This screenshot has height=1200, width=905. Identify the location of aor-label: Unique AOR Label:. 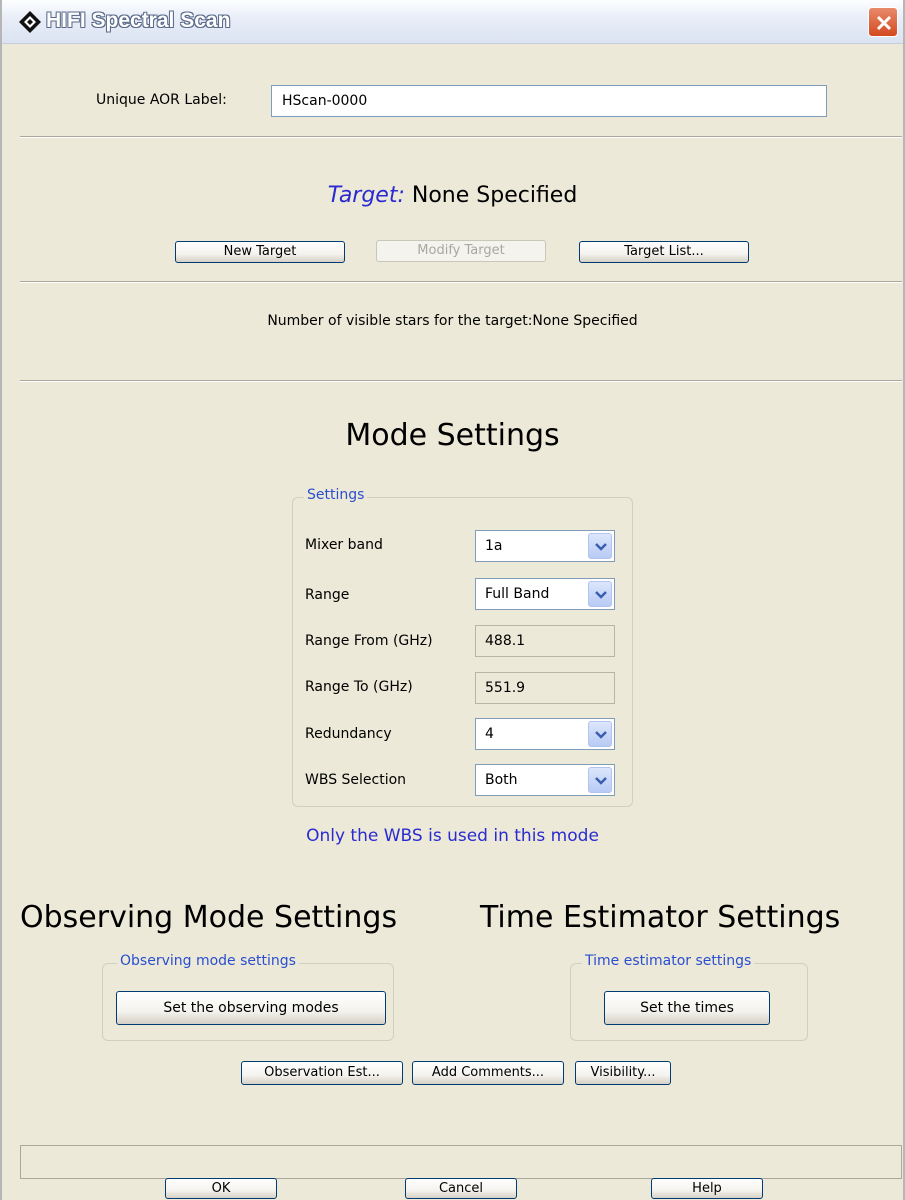
(161, 100).